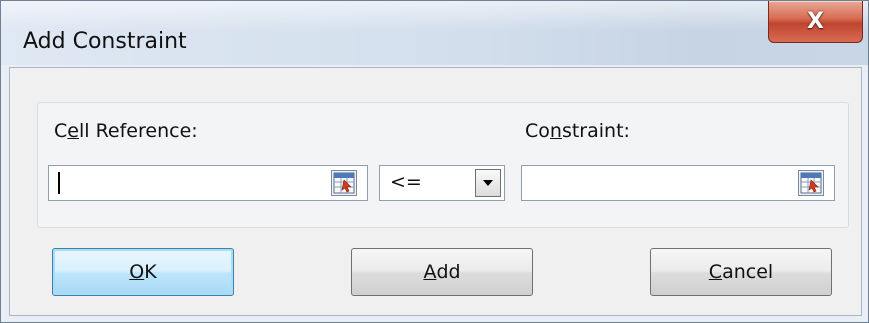  What do you see at coordinates (577, 131) in the screenshot?
I see `constraint-label: Constraint:` at bounding box center [577, 131].